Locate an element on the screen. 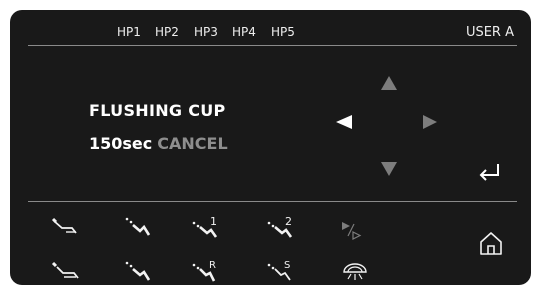 The width and height of the screenshot is (535, 298). tab-hp5: HP5 is located at coordinates (283, 32).